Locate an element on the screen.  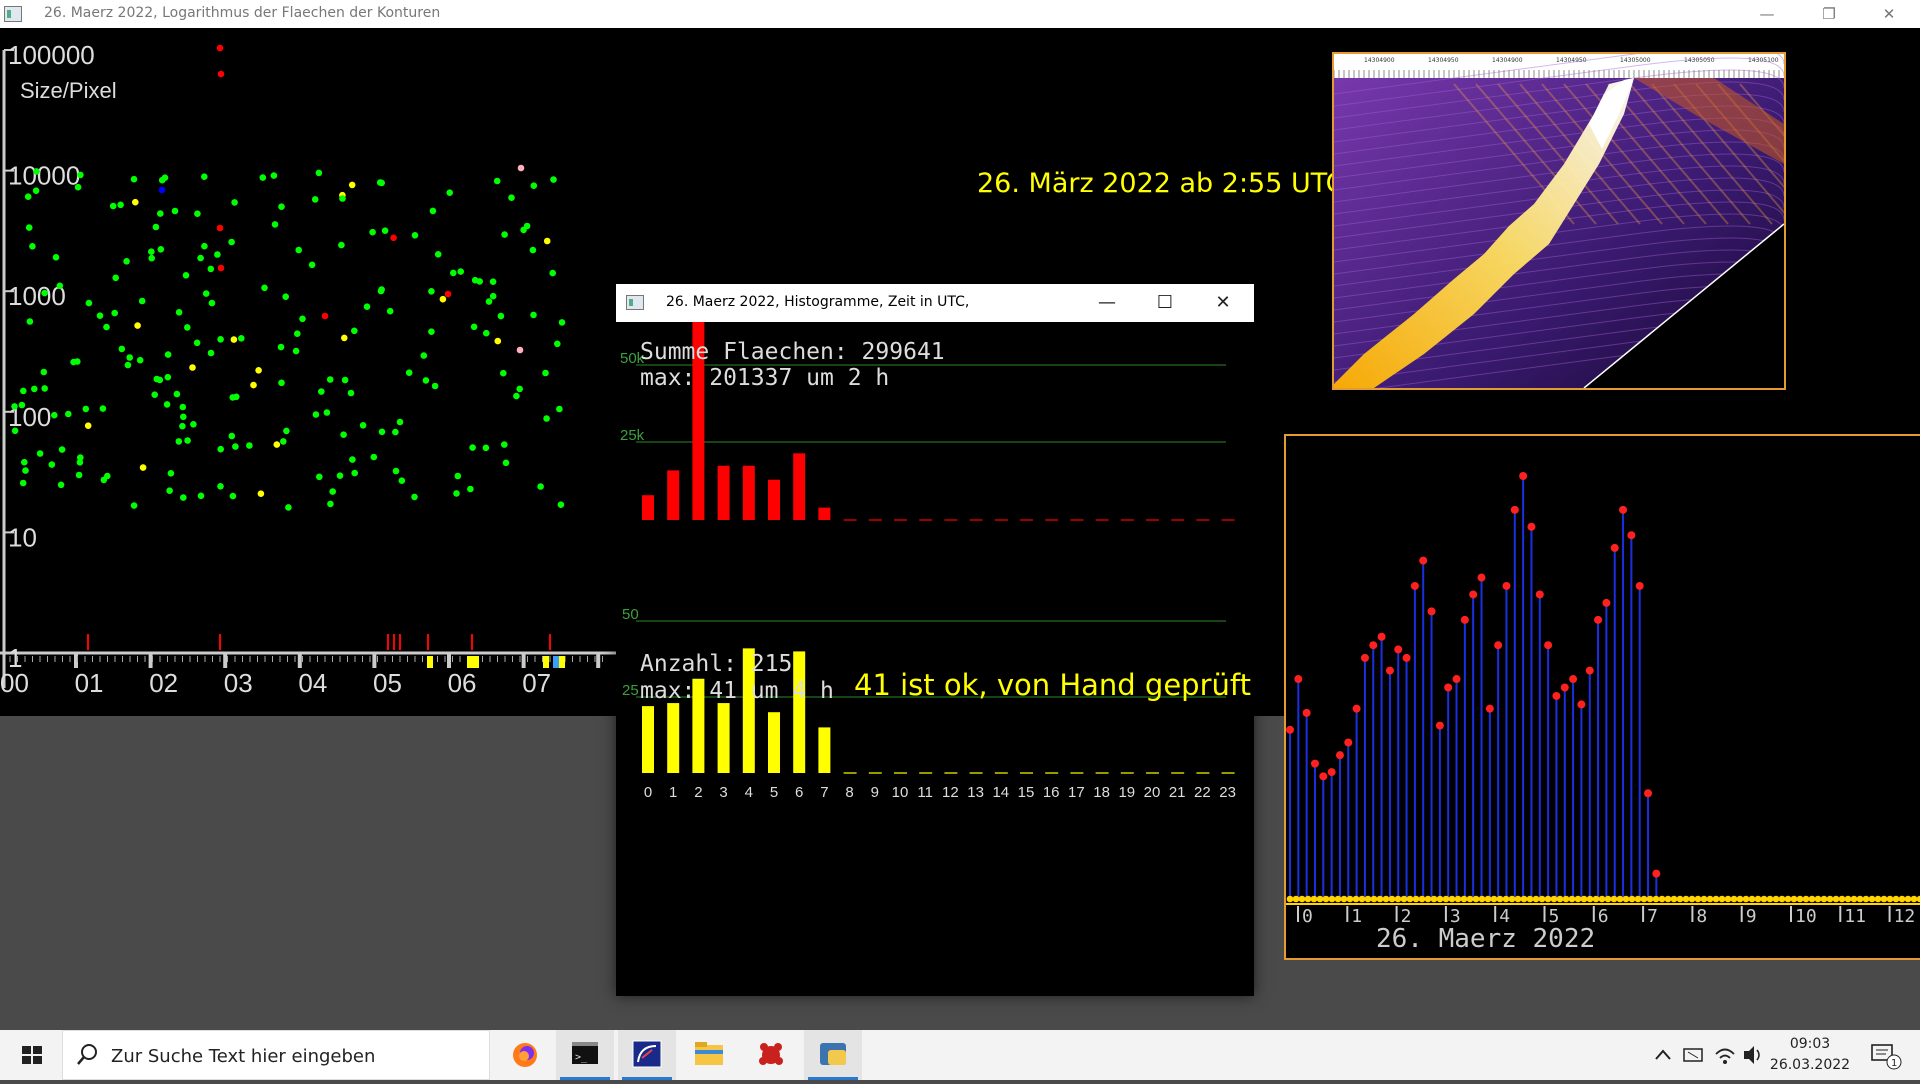
hour-label: 15 is located at coordinates (1026, 792).